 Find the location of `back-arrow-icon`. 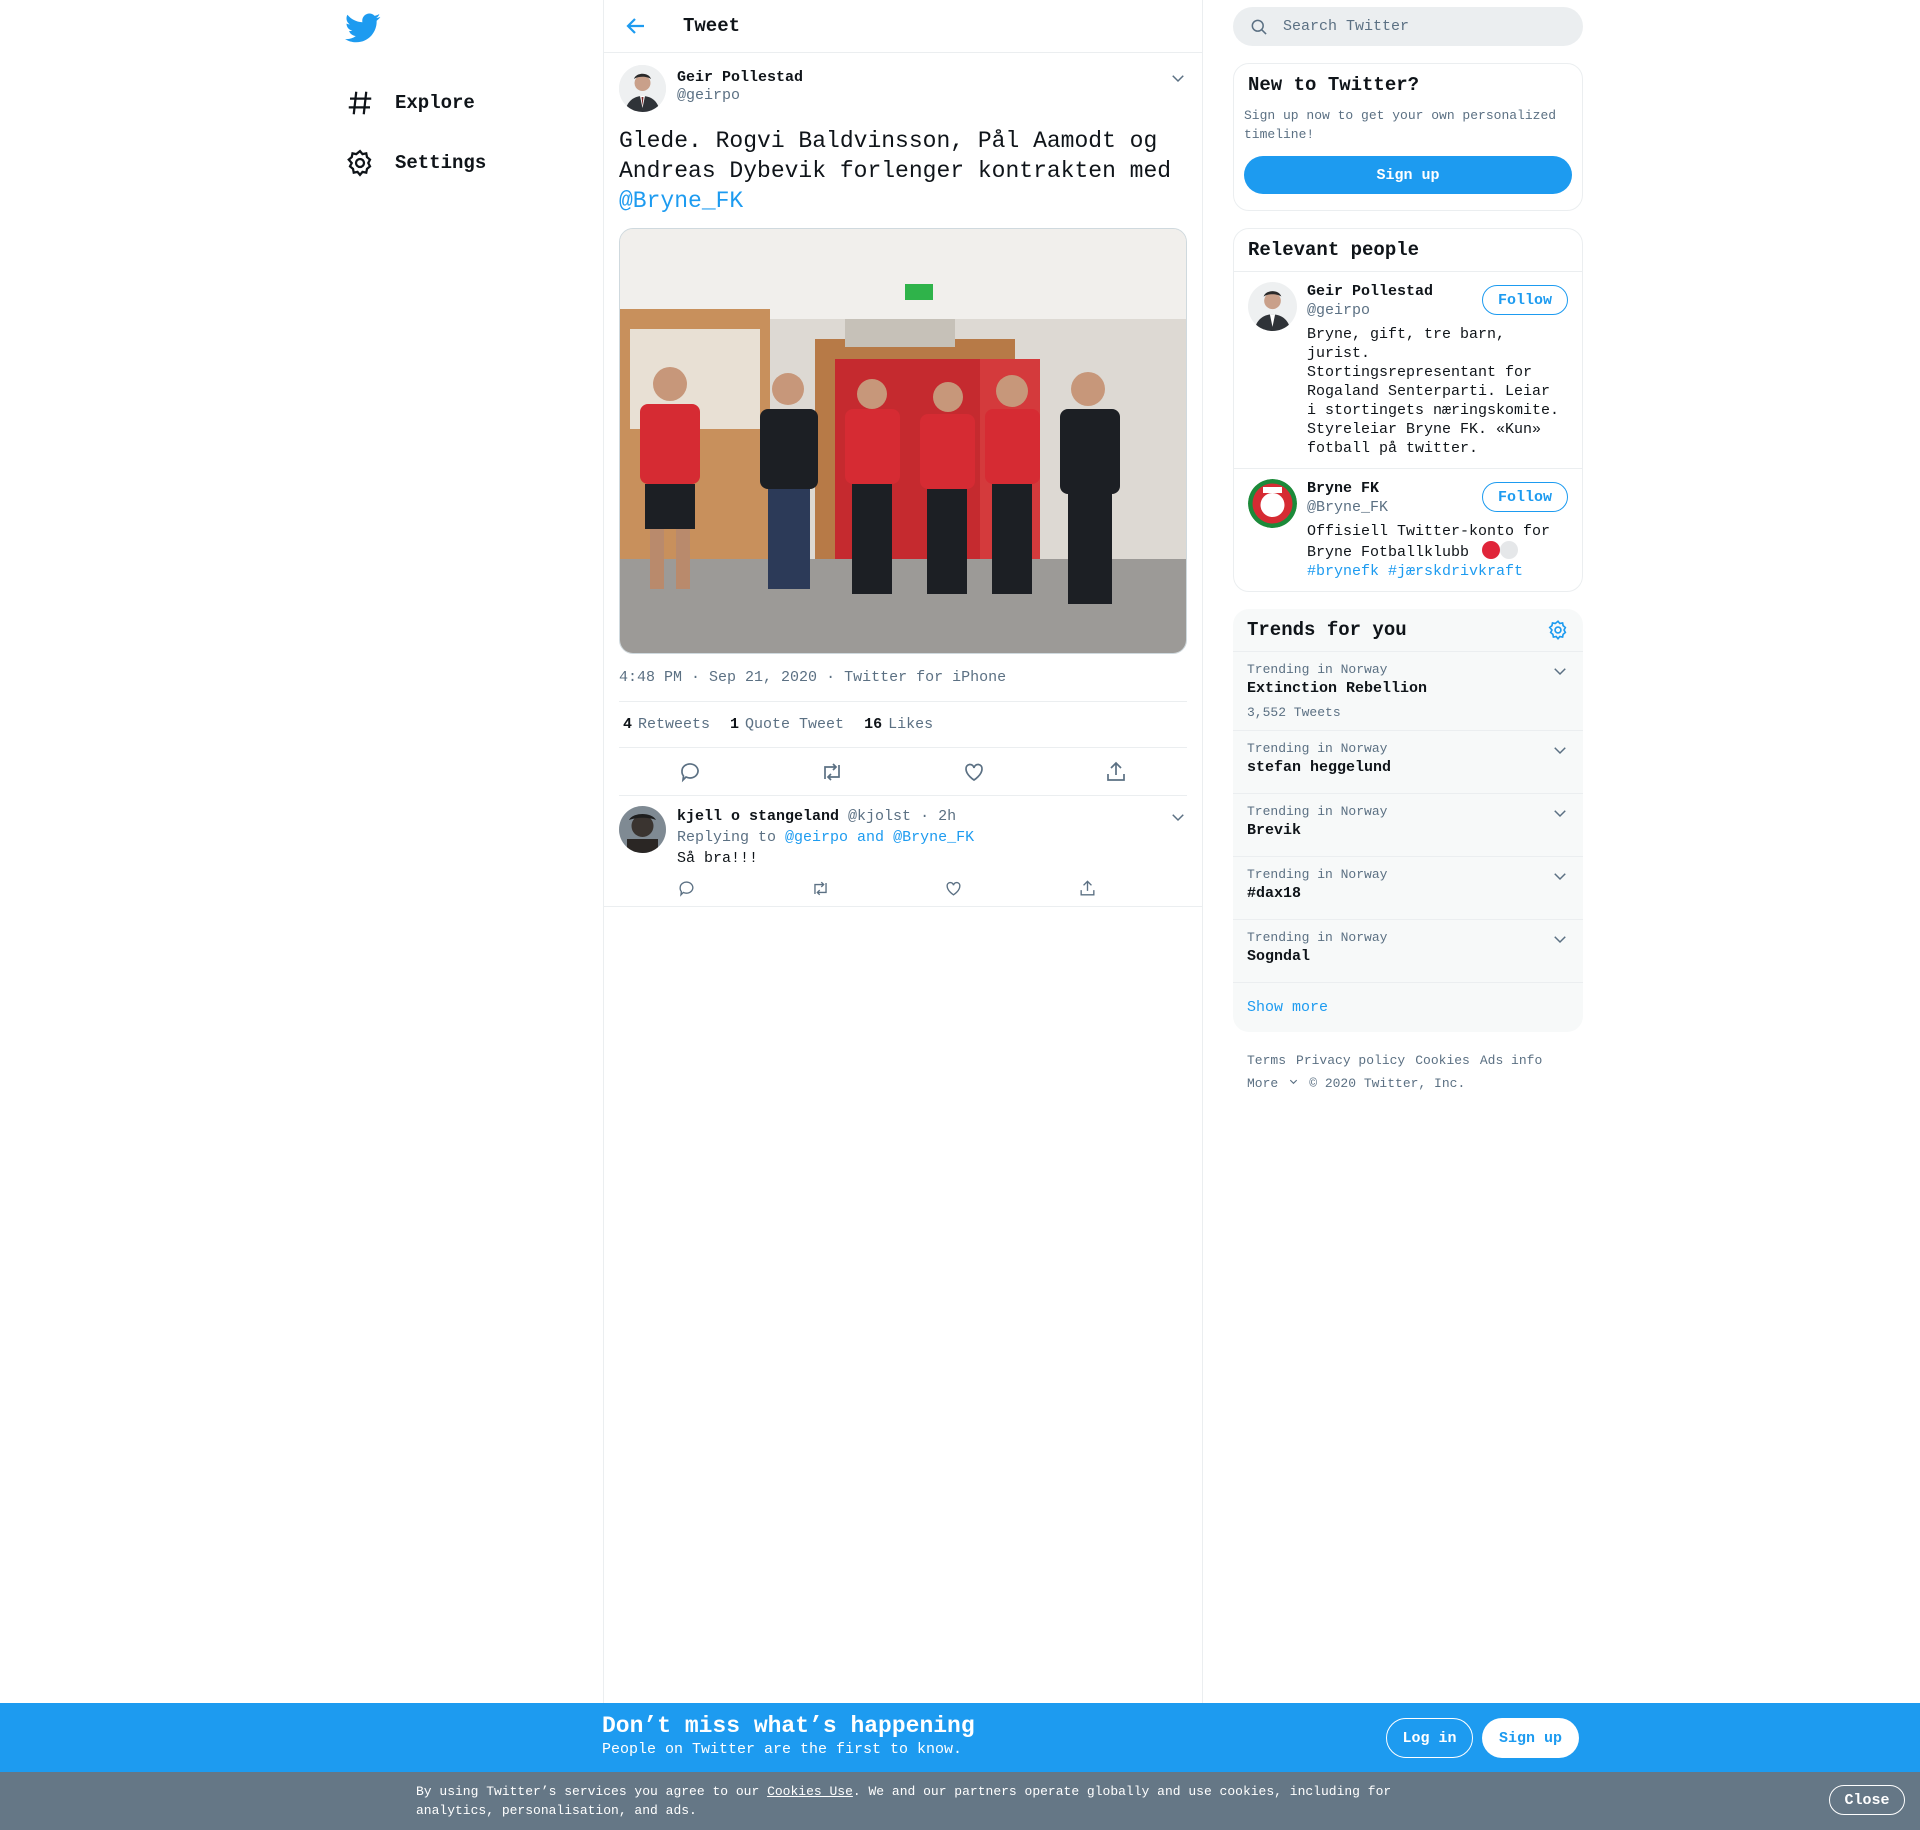

back-arrow-icon is located at coordinates (636, 26).